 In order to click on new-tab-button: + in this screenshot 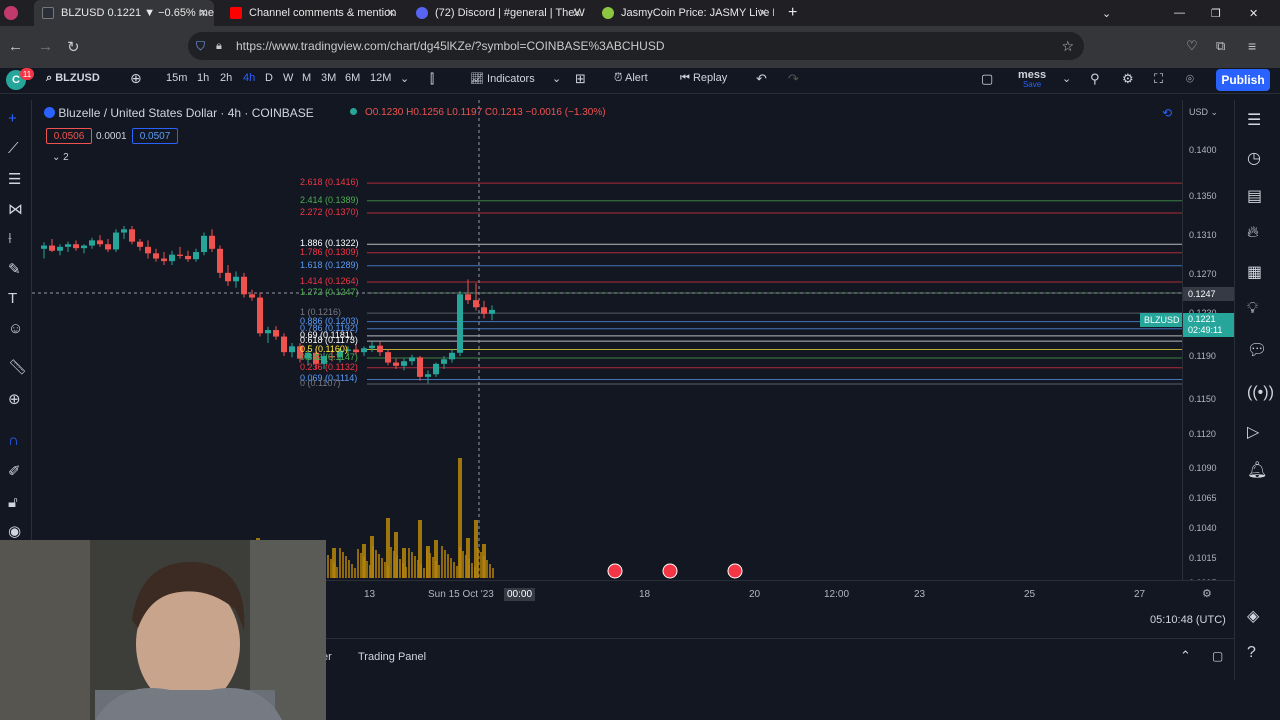, I will do `click(798, 13)`.